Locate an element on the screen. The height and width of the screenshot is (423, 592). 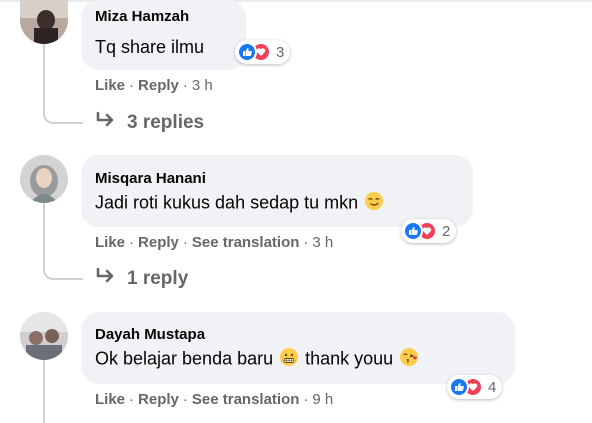
comment-text-before: Ok belajar benda baru is located at coordinates (184, 358).